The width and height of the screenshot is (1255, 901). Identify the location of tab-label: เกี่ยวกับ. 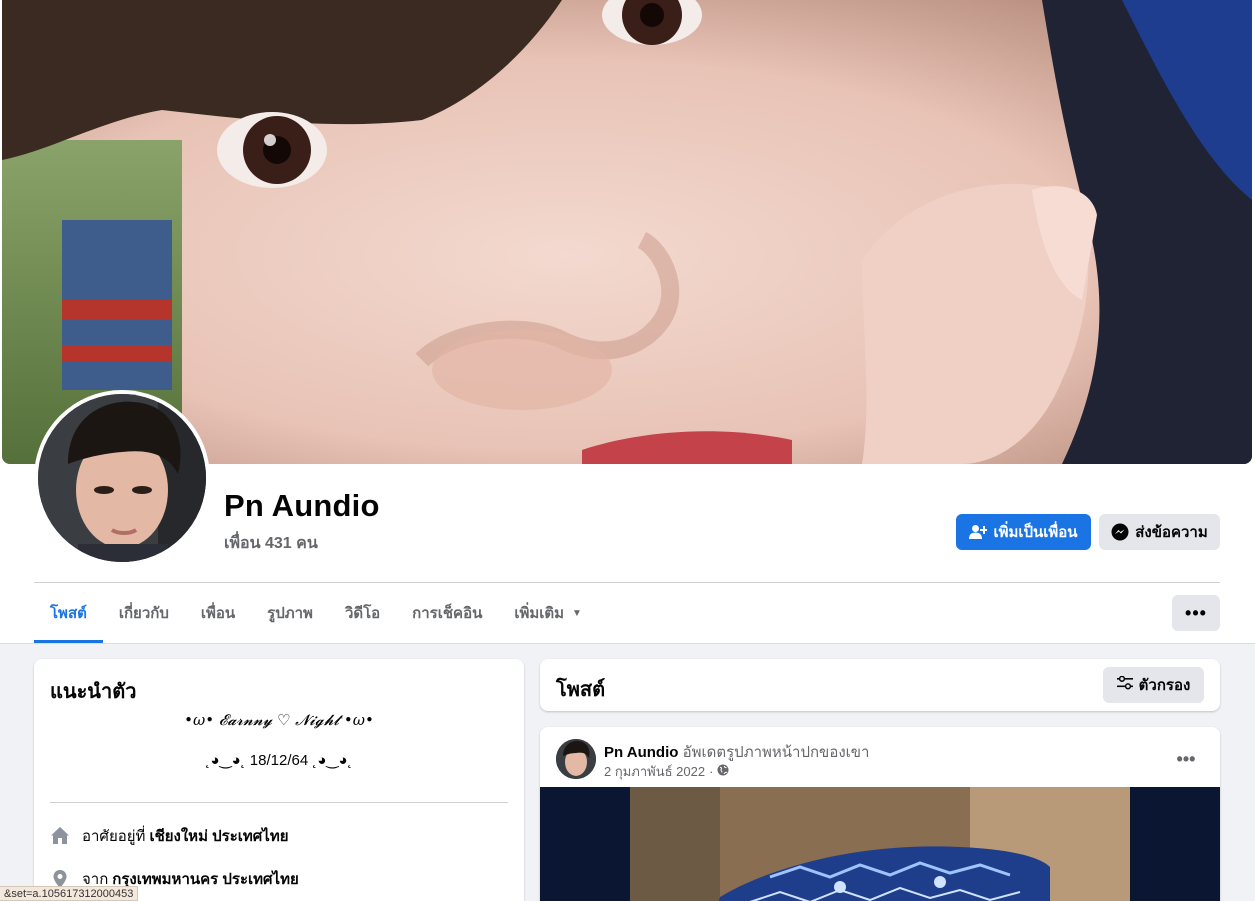
(143, 613).